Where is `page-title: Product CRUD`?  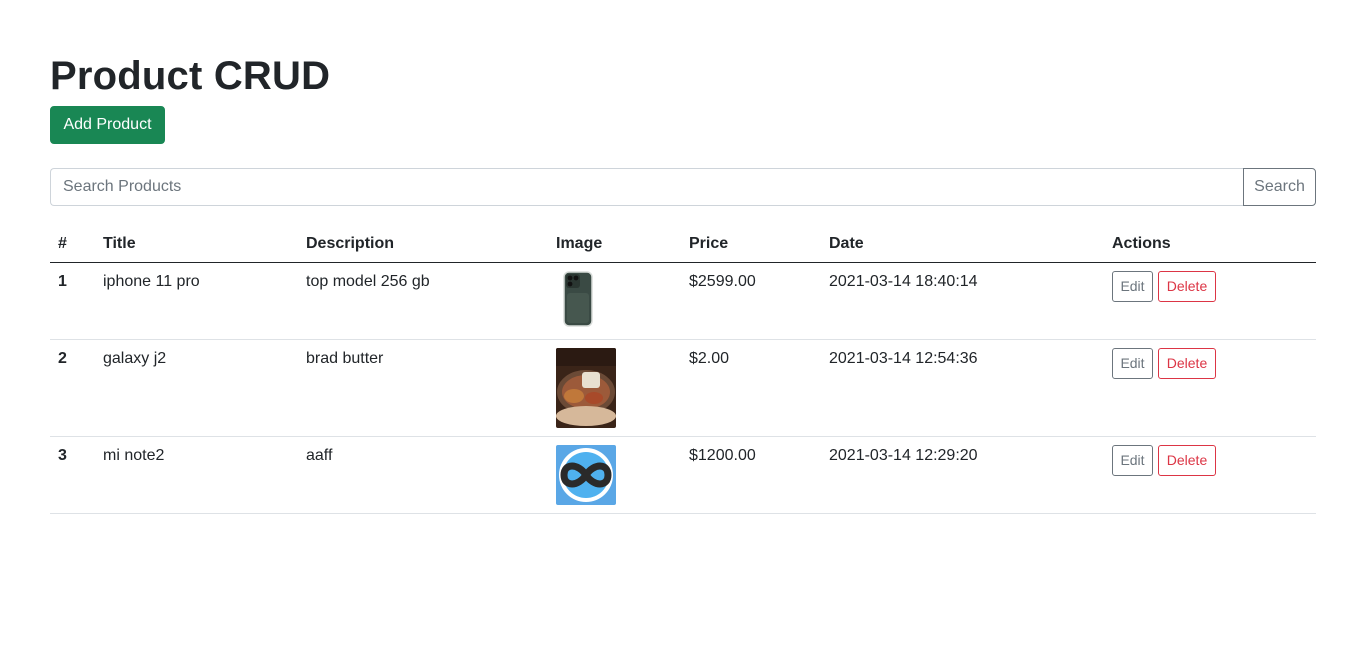 page-title: Product CRUD is located at coordinates (190, 76).